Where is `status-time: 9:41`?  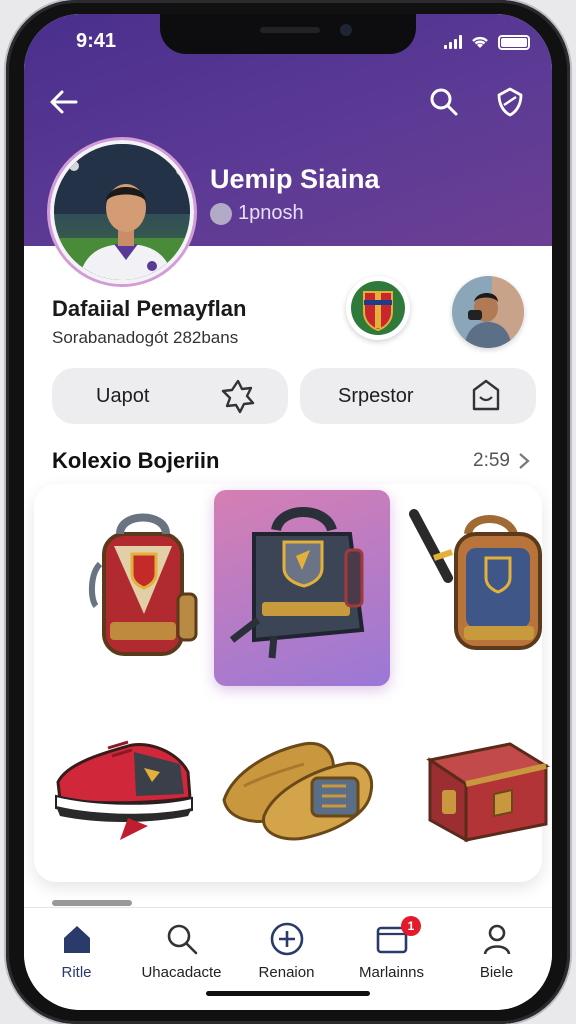 status-time: 9:41 is located at coordinates (96, 41).